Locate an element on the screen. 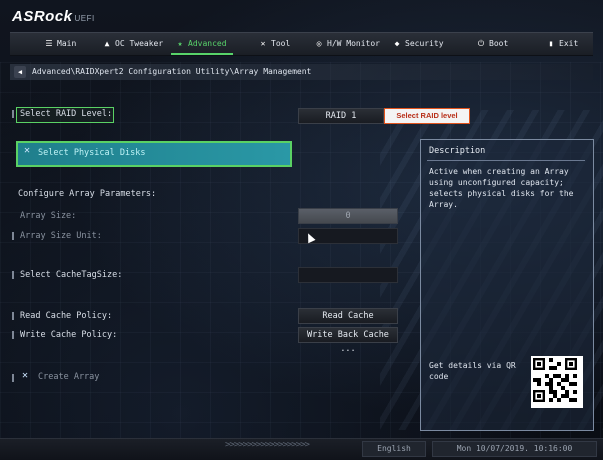 This screenshot has height=460, width=603. brand-name: ASRock is located at coordinates (42, 16).